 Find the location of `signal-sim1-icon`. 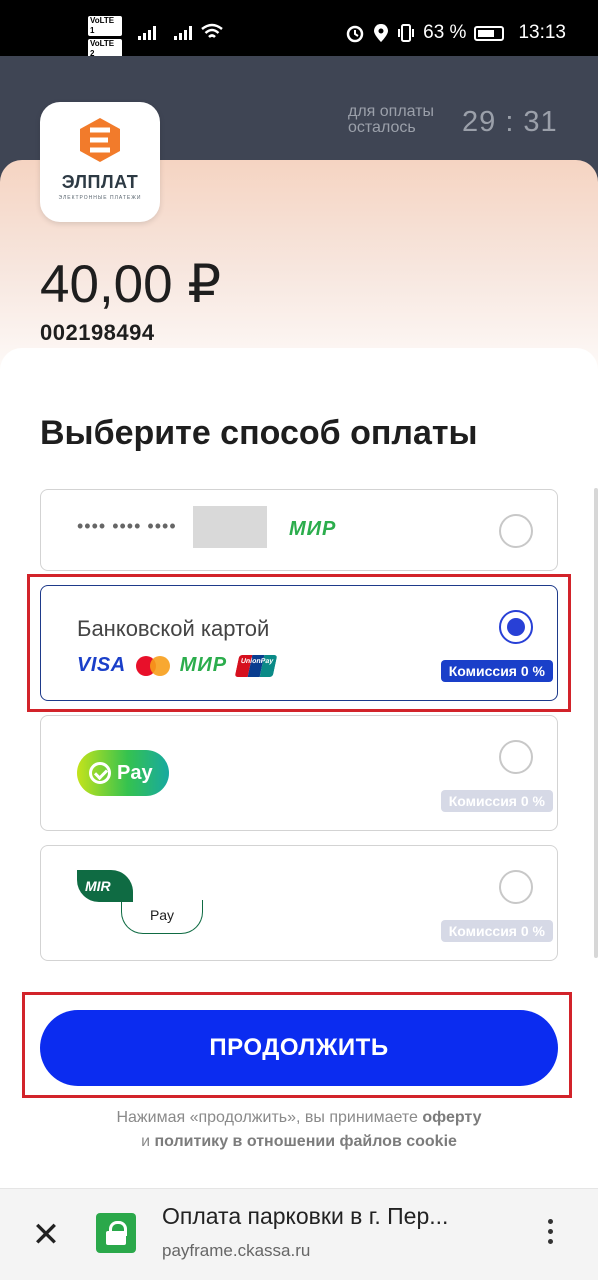

signal-sim1-icon is located at coordinates (147, 32).